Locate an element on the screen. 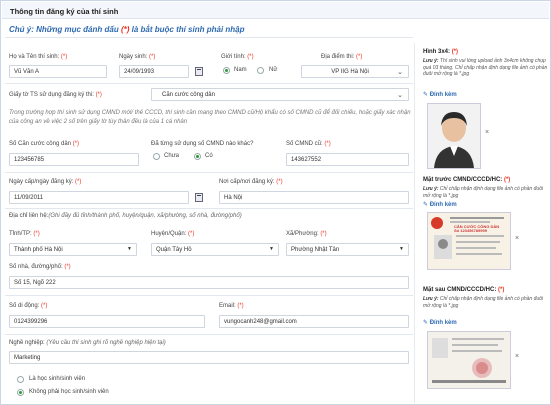 The width and height of the screenshot is (551, 405). back-title: Mặt sau CMND/CCCD/HC: (*) is located at coordinates (464, 290).